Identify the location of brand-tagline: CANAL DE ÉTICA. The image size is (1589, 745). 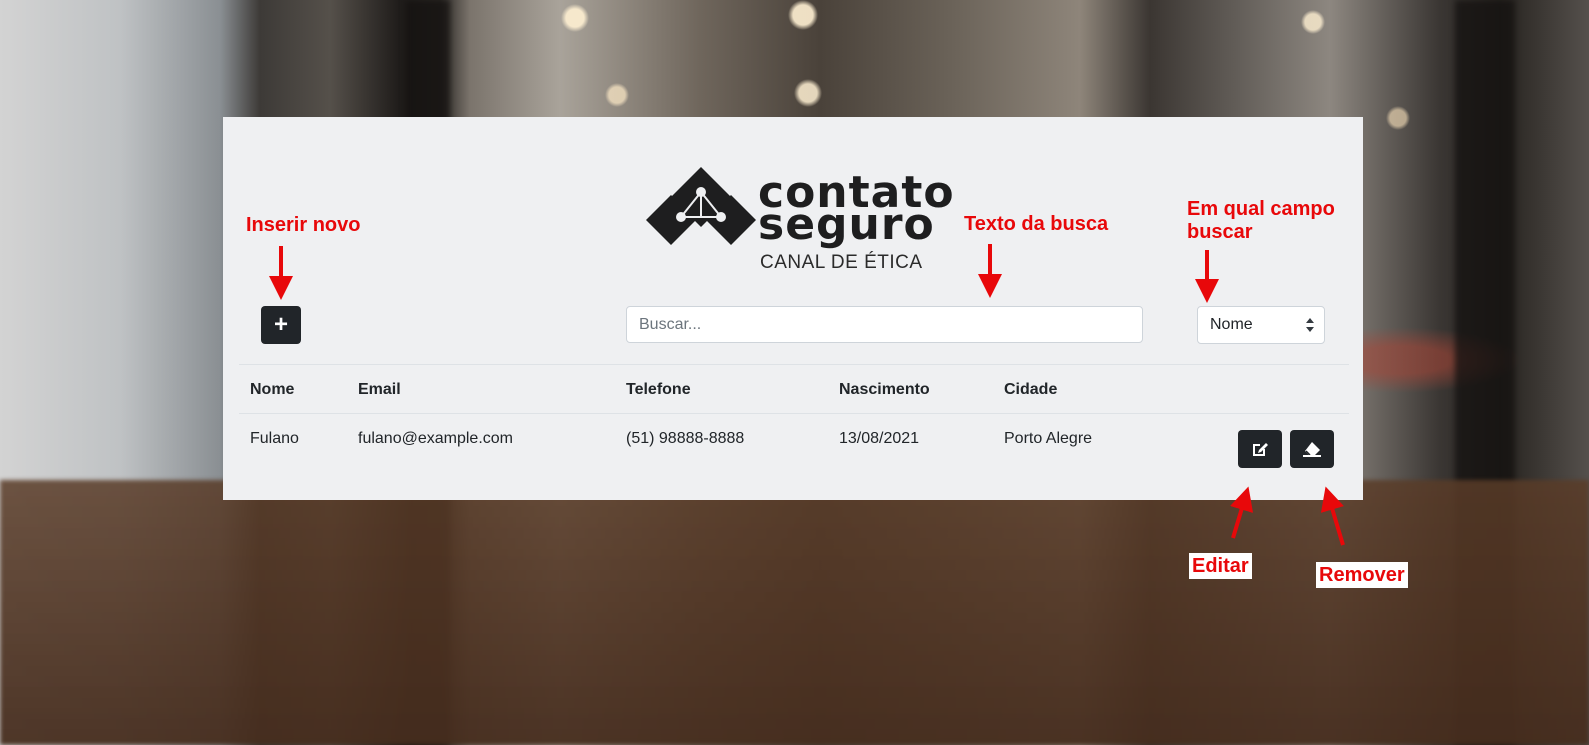
(841, 262).